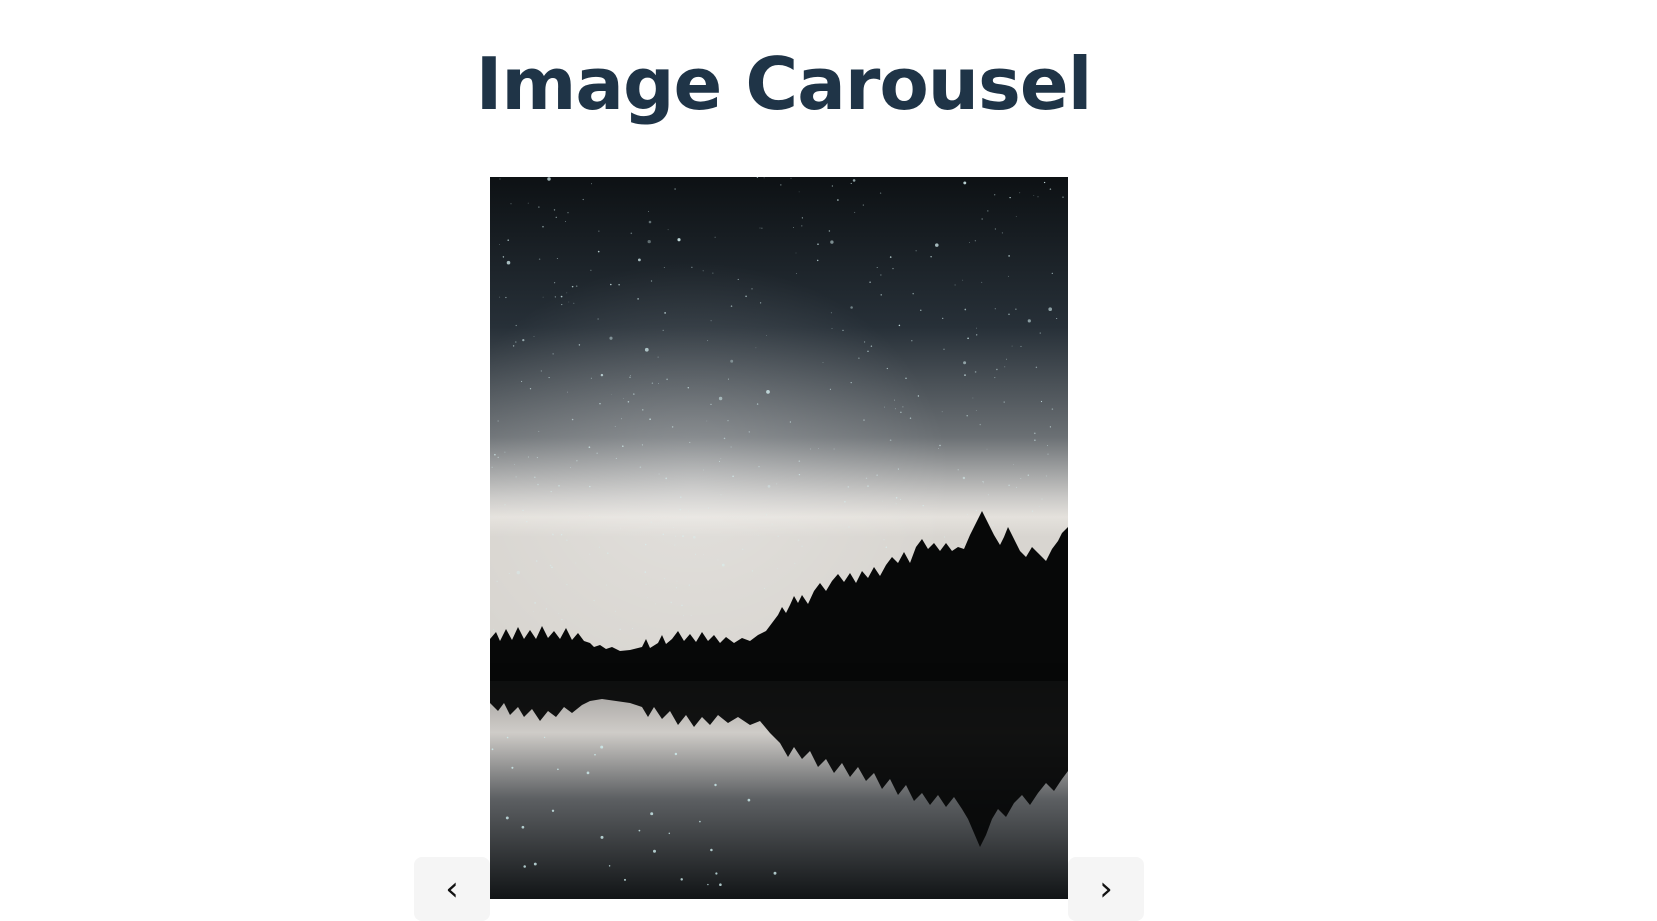 This screenshot has height=921, width=1657. I want to click on next-button: ›, so click(1106, 889).